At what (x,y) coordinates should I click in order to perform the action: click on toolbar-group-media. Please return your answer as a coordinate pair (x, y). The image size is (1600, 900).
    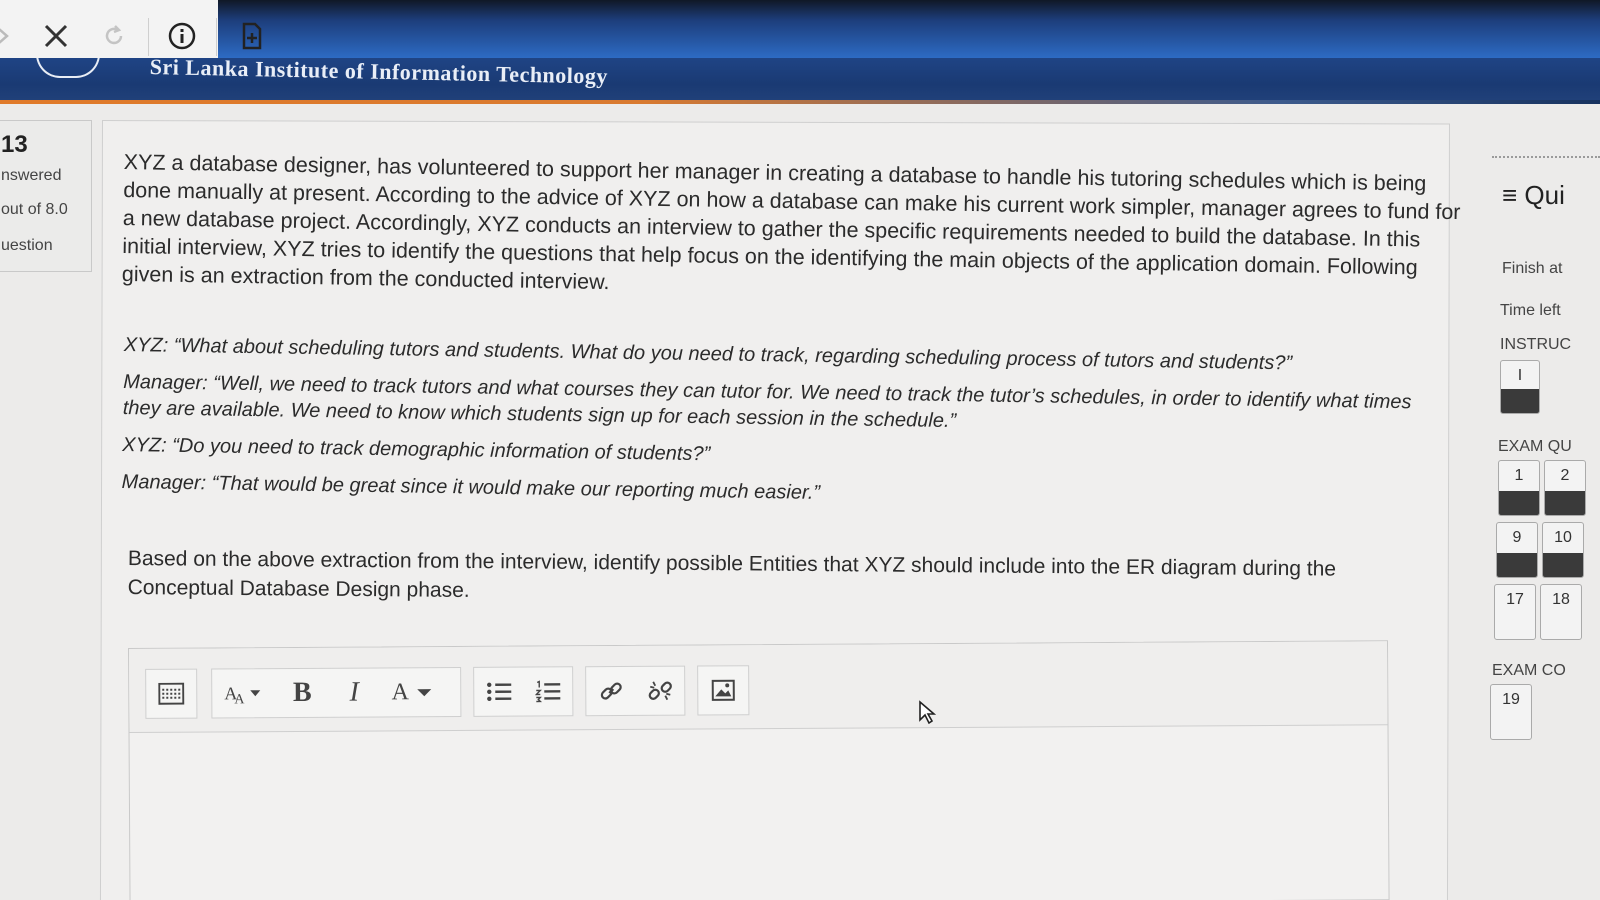
    Looking at the image, I should click on (723, 690).